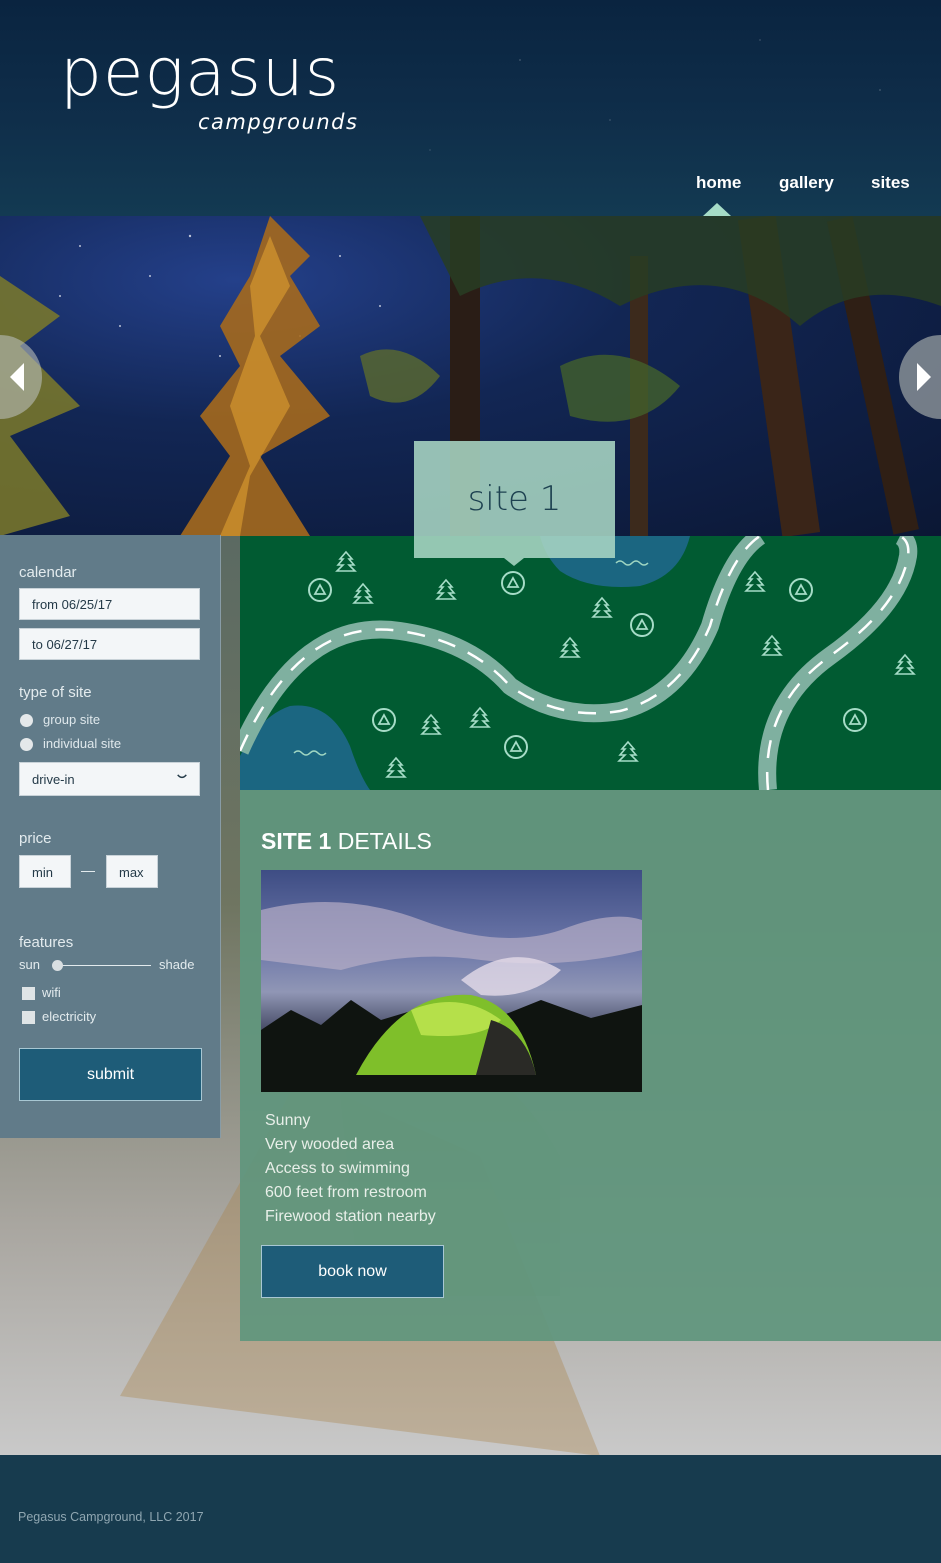 The width and height of the screenshot is (941, 1563). I want to click on details-heading-bold: SITE 1, so click(296, 841).